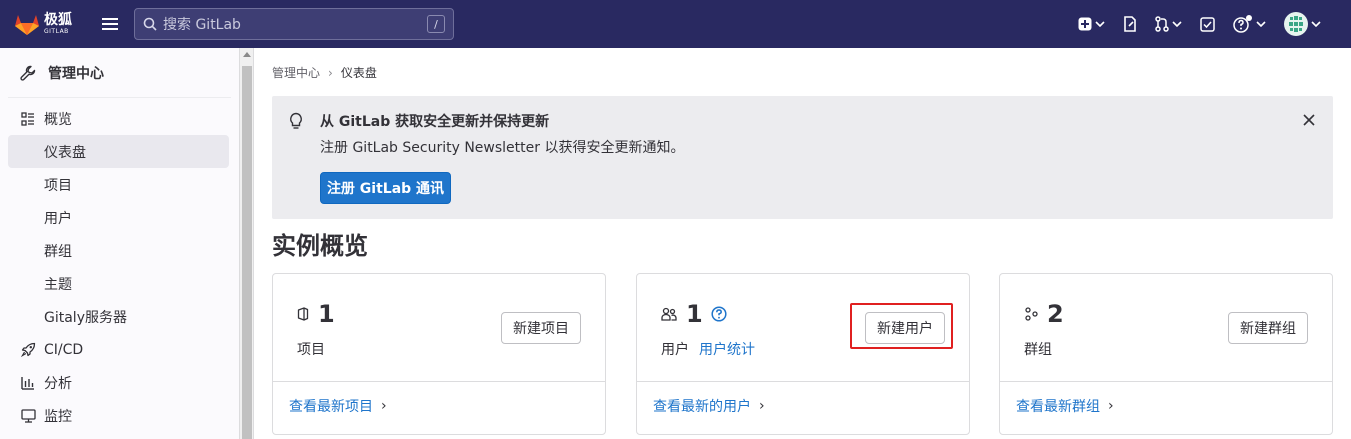  I want to click on breadcrumb: 管理中心 › 仪表盘, so click(324, 72).